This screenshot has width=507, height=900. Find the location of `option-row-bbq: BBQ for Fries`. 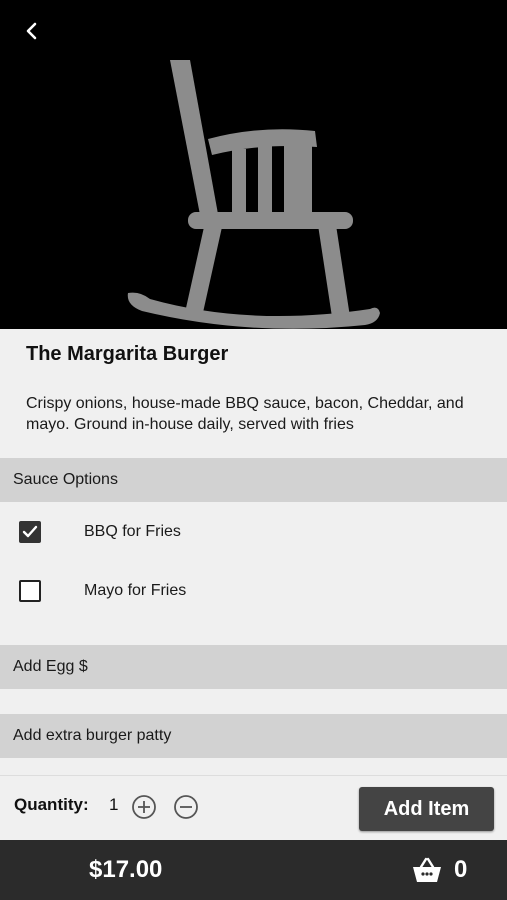

option-row-bbq: BBQ for Fries is located at coordinates (253, 532).